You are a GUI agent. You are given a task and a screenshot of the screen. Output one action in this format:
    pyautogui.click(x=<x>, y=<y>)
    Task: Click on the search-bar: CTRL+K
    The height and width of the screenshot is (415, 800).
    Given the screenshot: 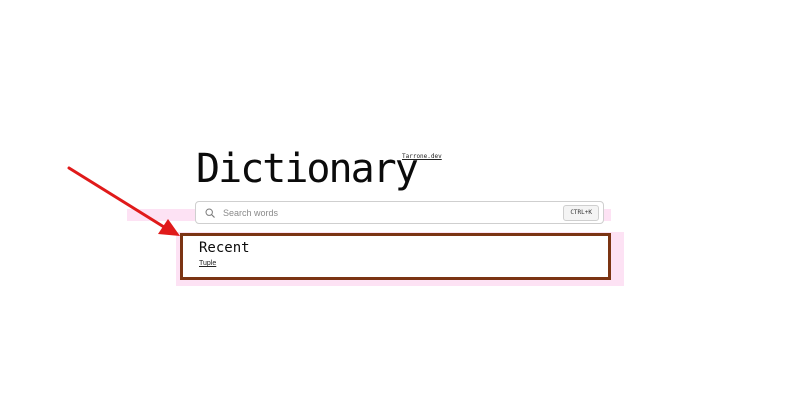 What is the action you would take?
    pyautogui.click(x=399, y=212)
    